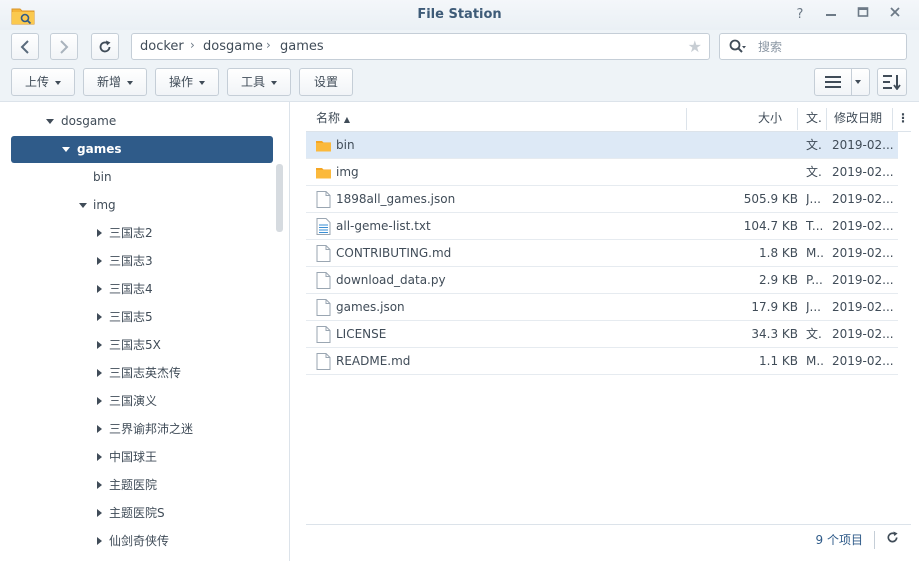  What do you see at coordinates (142, 541) in the screenshot?
I see `tree-item: 仙剑奇侠传` at bounding box center [142, 541].